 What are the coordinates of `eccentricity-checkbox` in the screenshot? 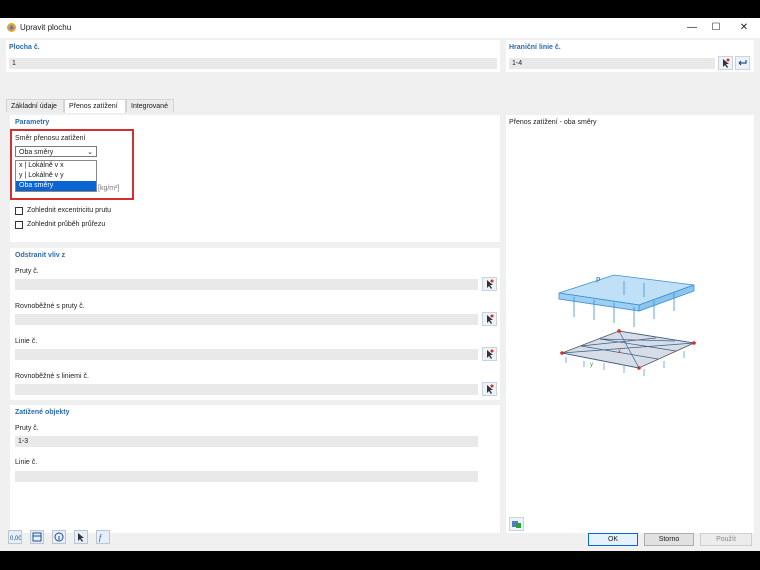 It's located at (19, 211).